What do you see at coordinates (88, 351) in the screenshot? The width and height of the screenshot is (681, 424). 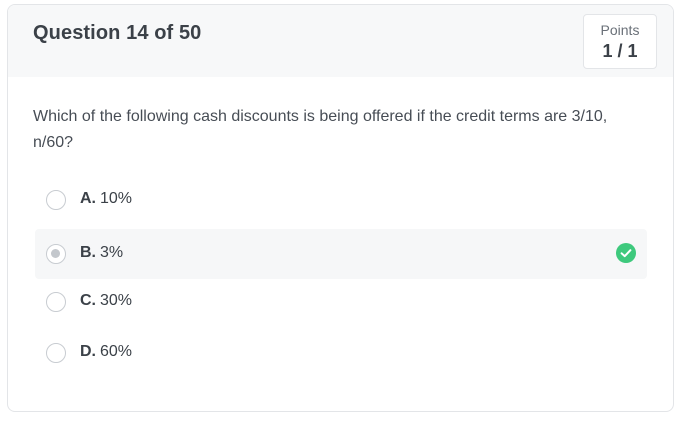 I see `option-letter: D.` at bounding box center [88, 351].